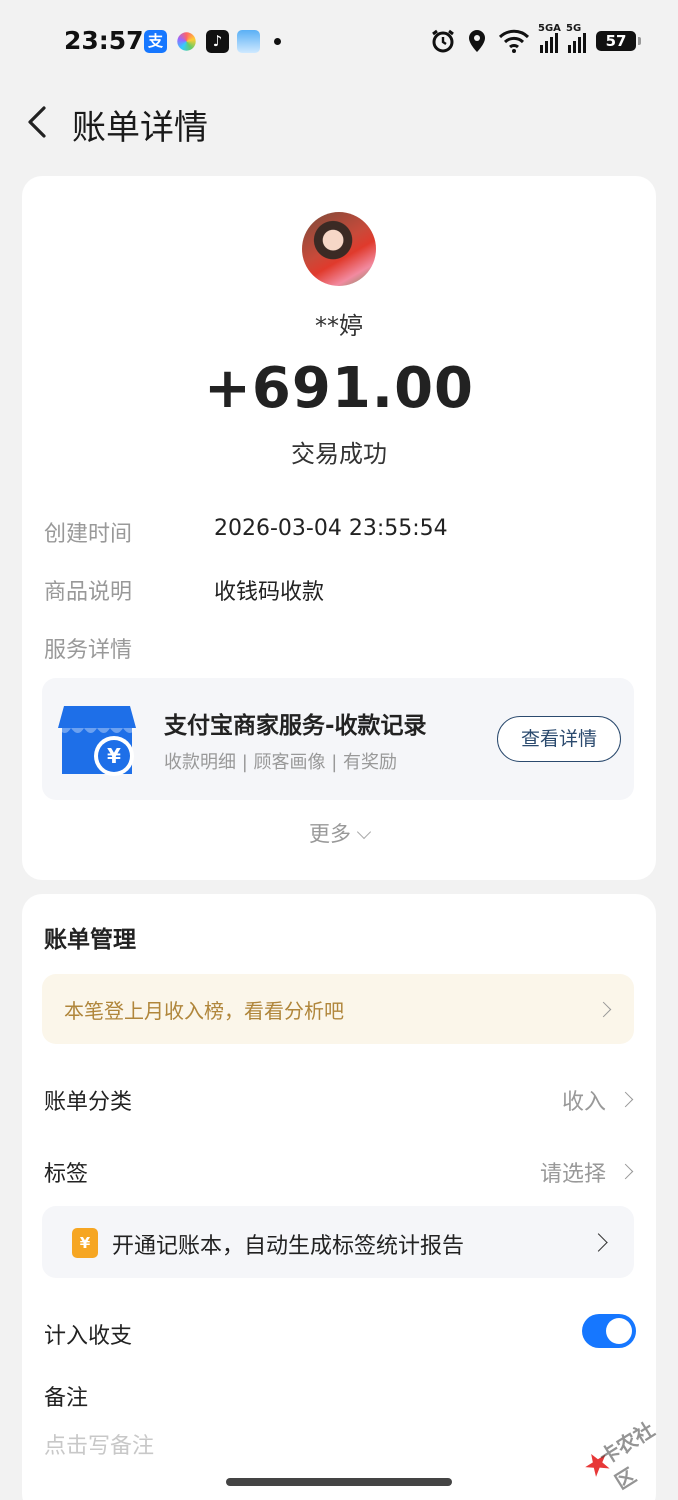  What do you see at coordinates (88, 592) in the screenshot?
I see `goods-desc-label: 商品说明` at bounding box center [88, 592].